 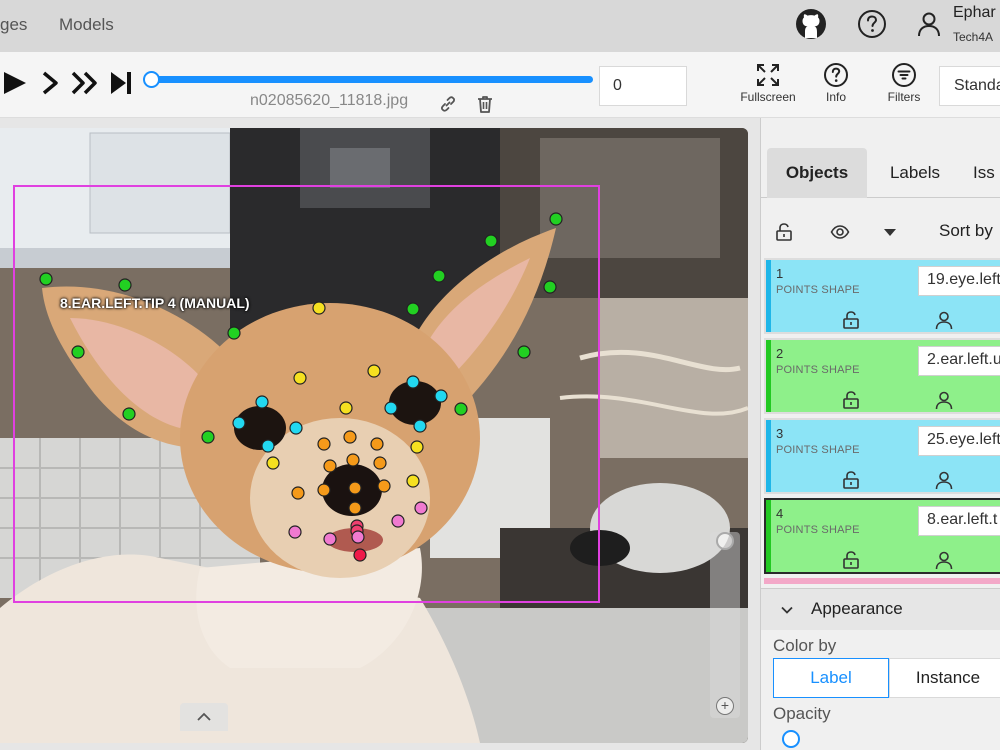 What do you see at coordinates (959, 361) in the screenshot?
I see `object-label-select: 2.ear.left.u` at bounding box center [959, 361].